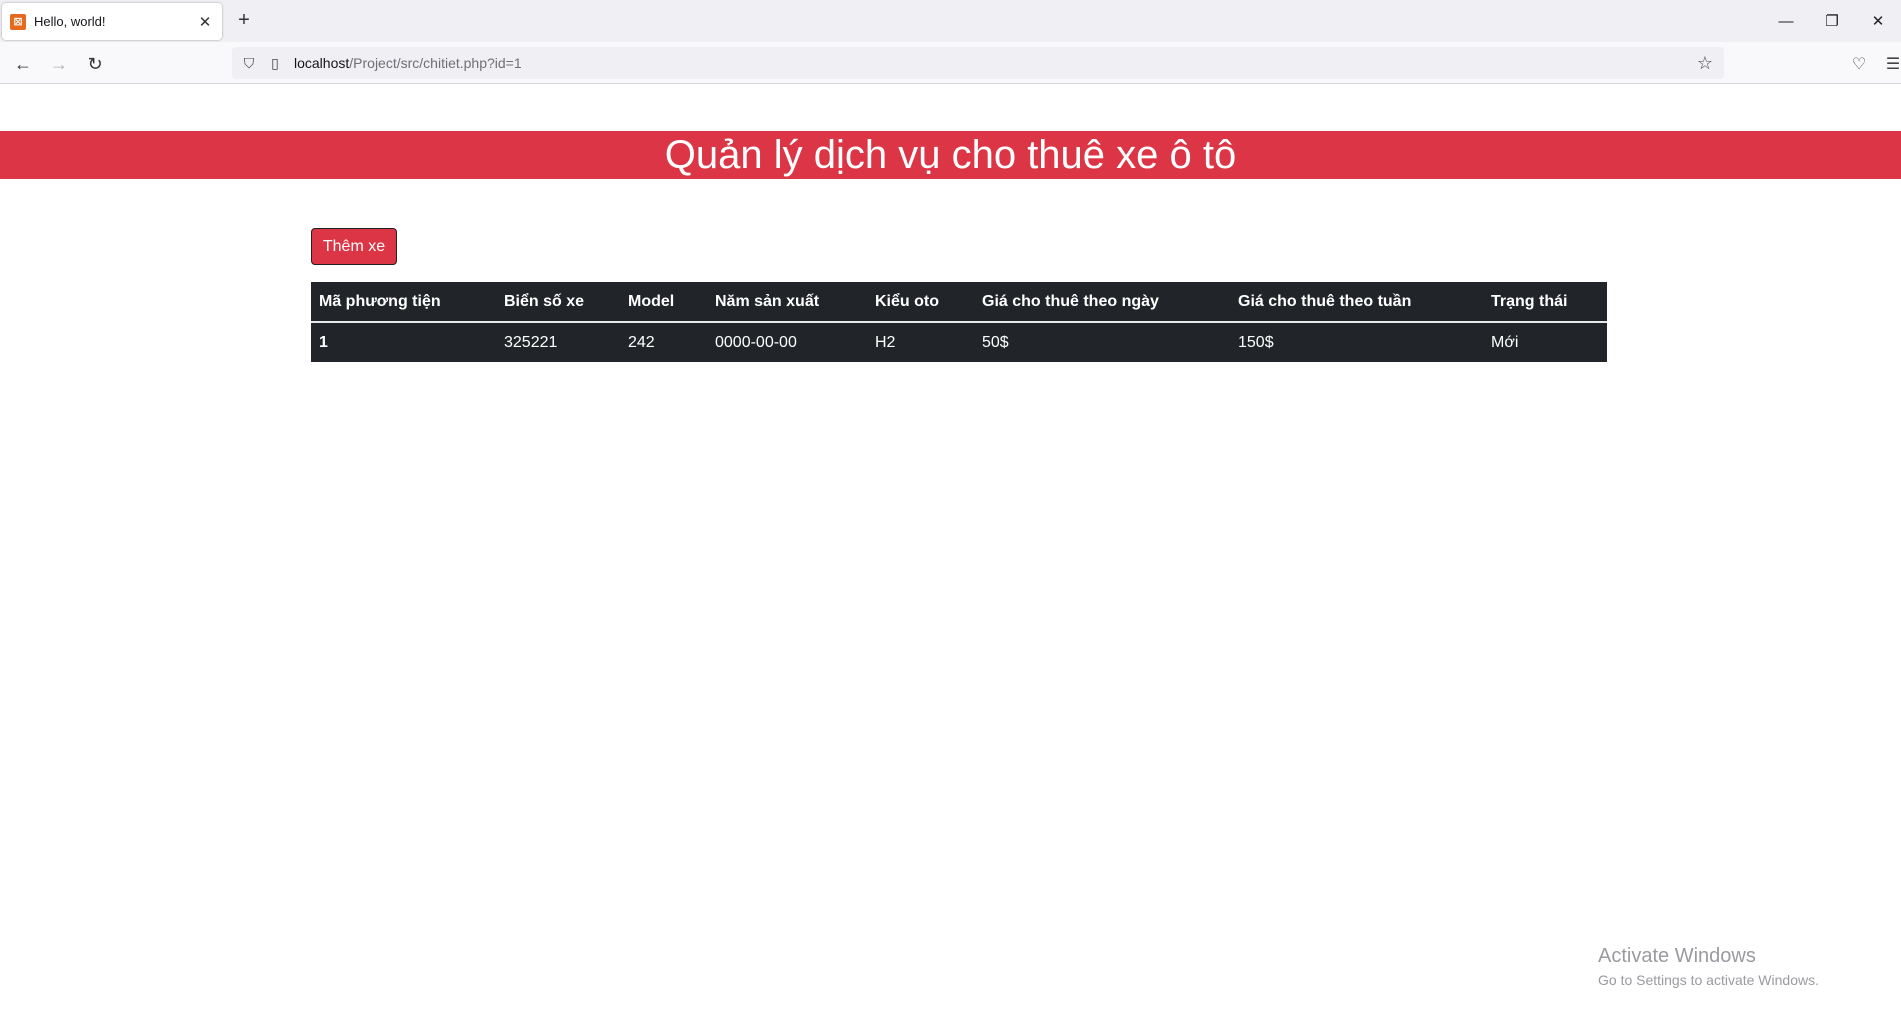  Describe the element at coordinates (244, 20) in the screenshot. I see `plus-icon: +` at that location.